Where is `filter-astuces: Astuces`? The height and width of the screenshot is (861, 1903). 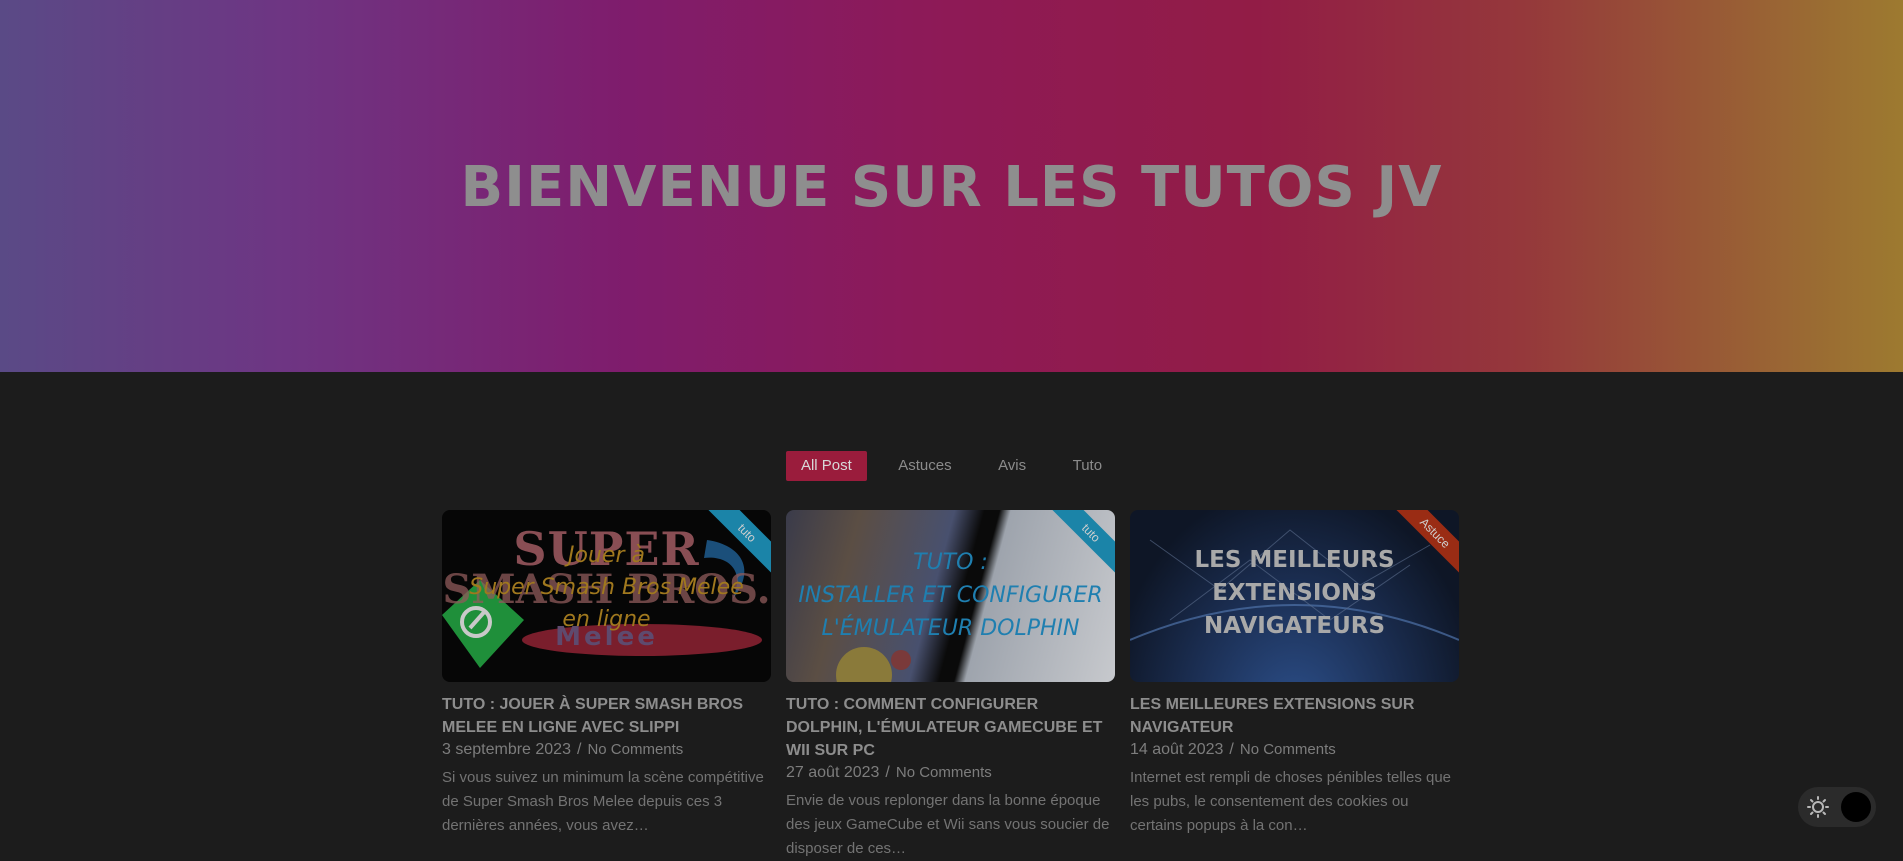 filter-astuces: Astuces is located at coordinates (924, 466).